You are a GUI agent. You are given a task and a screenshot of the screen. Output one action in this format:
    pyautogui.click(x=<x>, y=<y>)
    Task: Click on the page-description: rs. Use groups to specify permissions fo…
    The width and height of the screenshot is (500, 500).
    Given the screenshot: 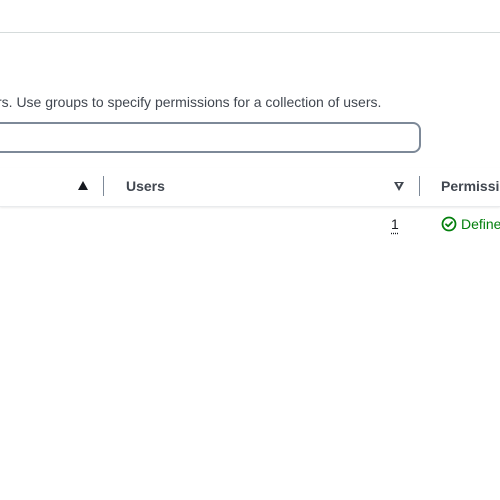 What is the action you would take?
    pyautogui.click(x=191, y=102)
    